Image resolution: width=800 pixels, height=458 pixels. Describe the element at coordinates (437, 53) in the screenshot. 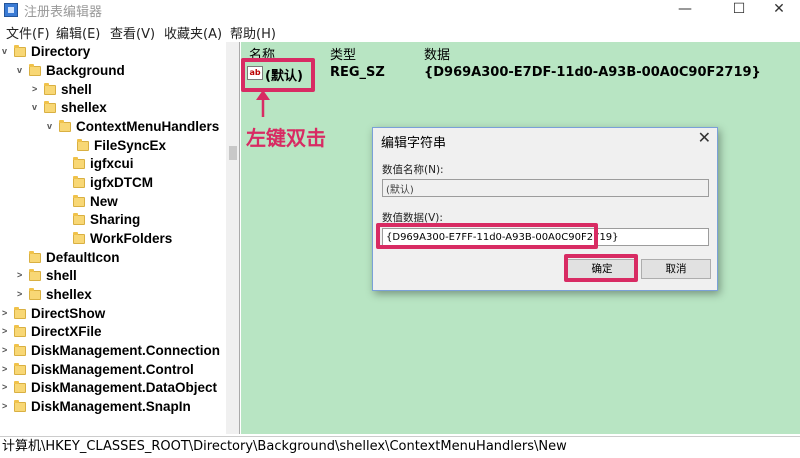

I see `column-header-data: 数据` at that location.